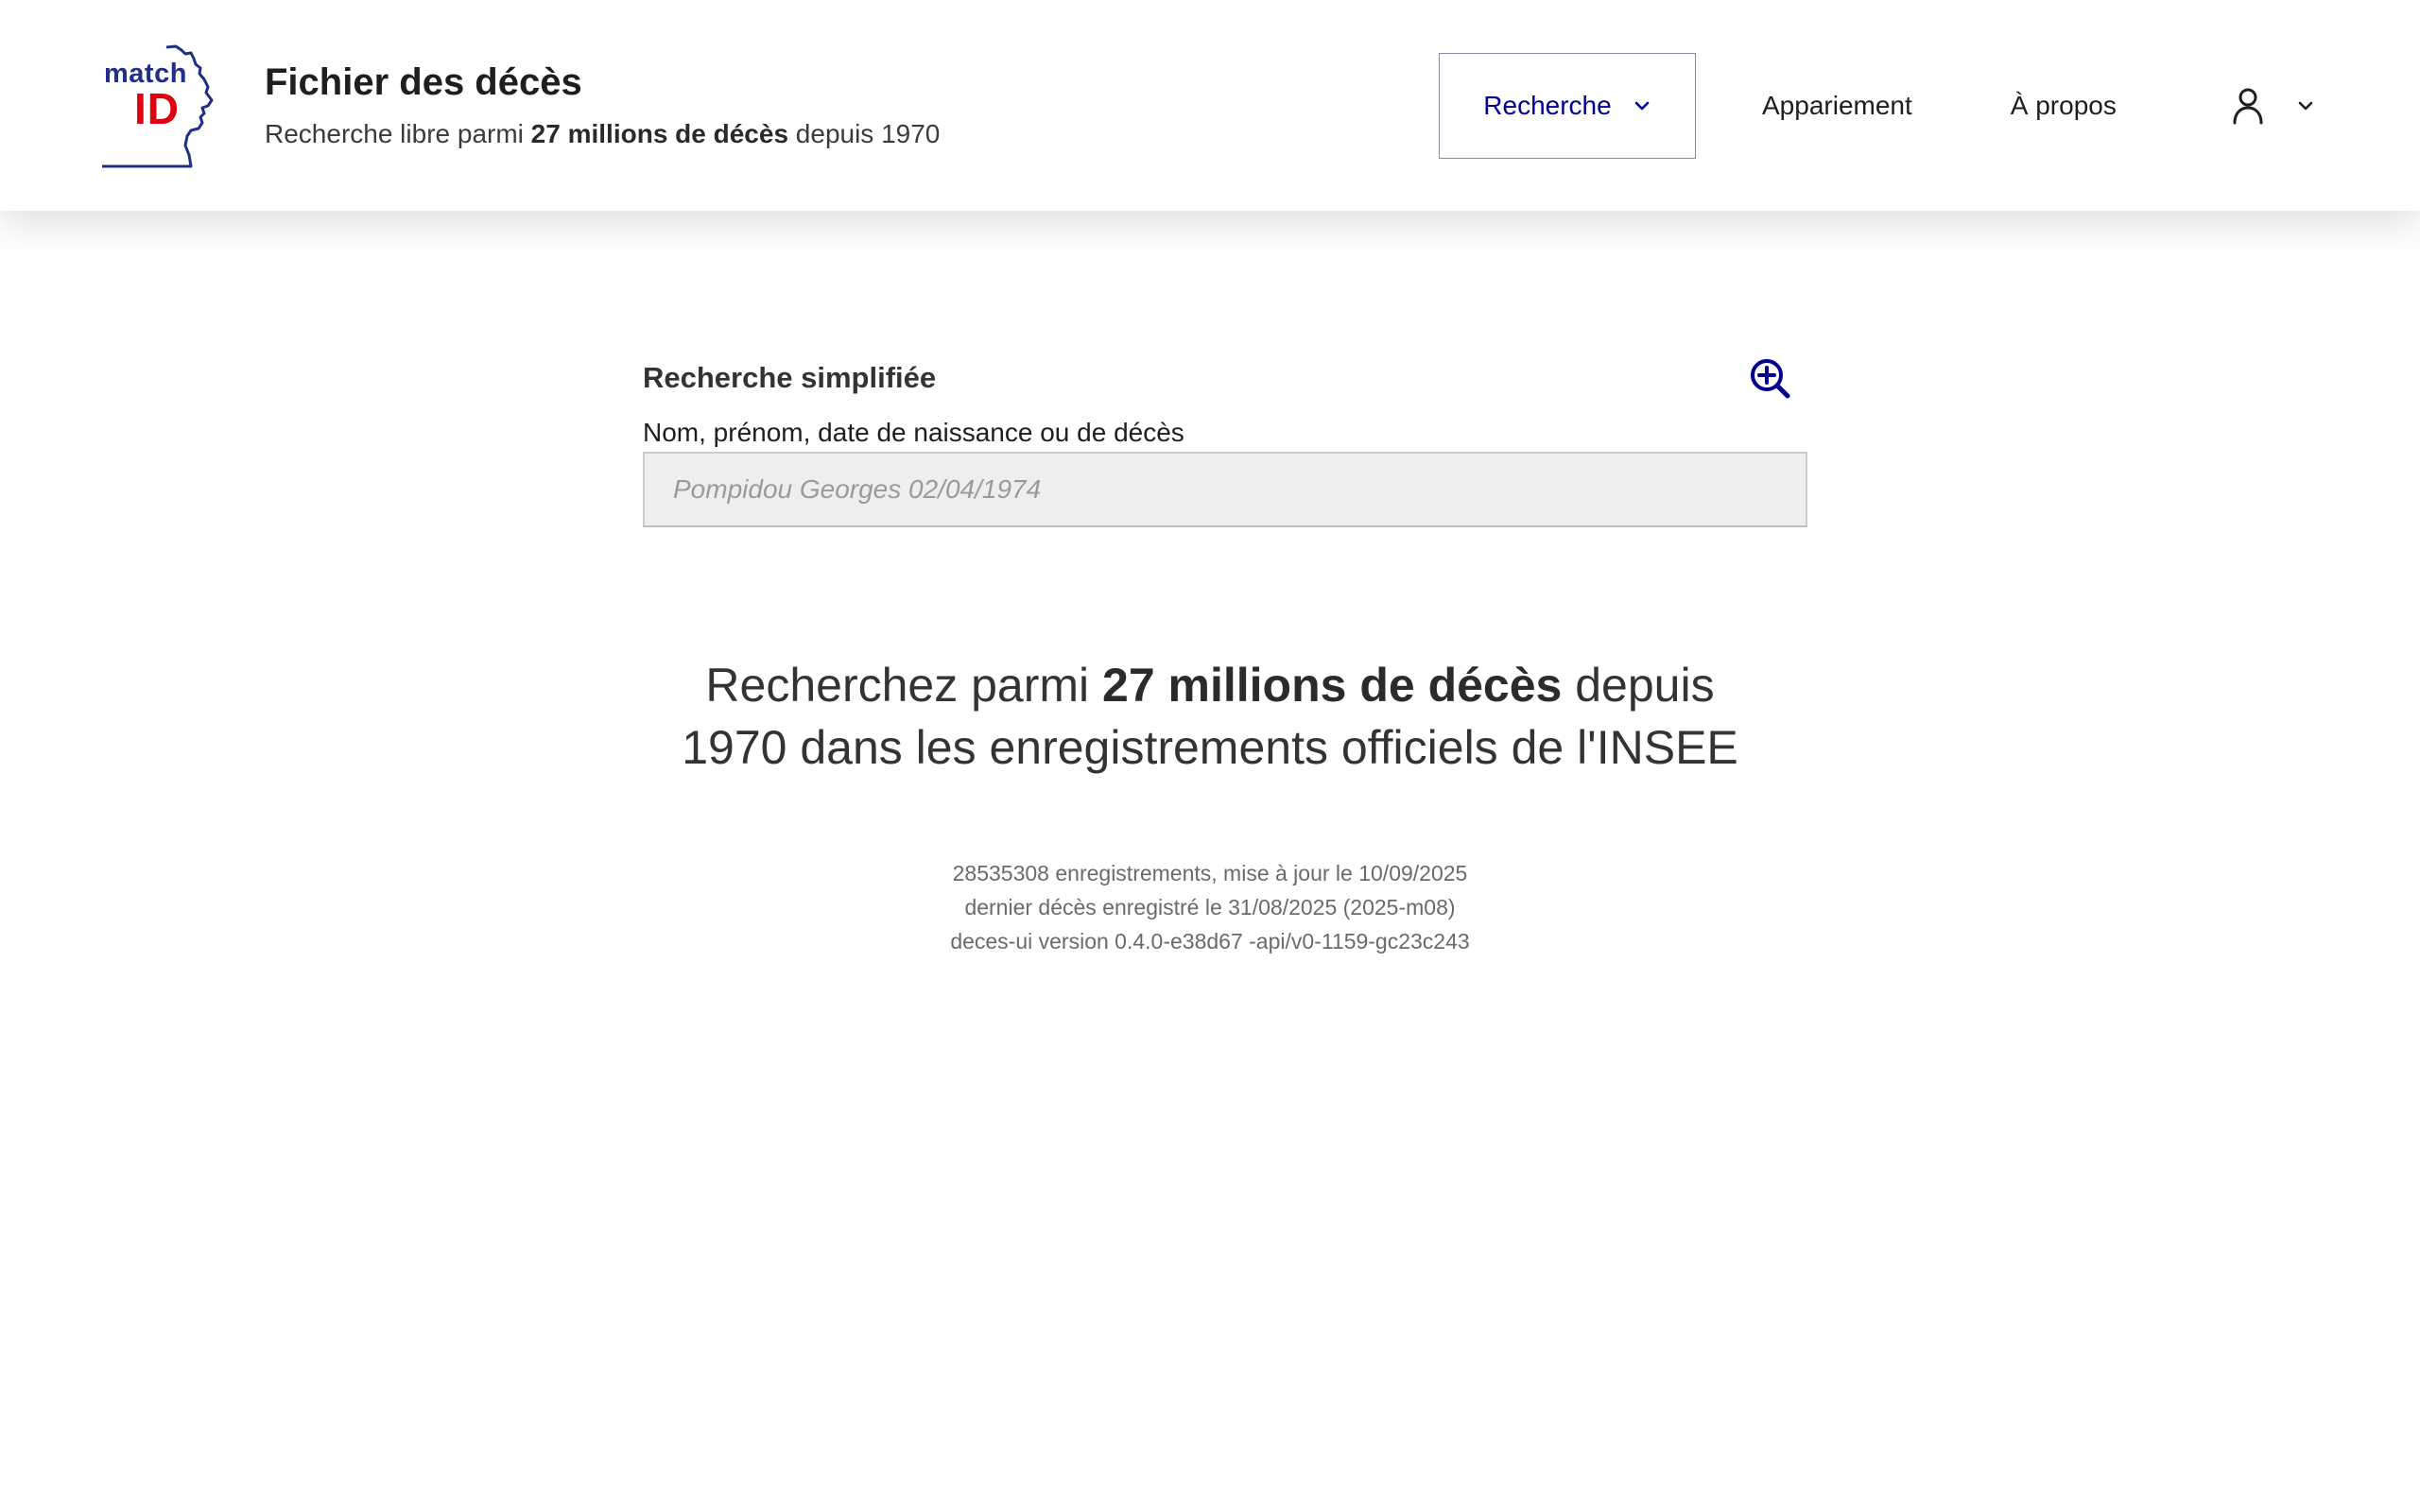 This screenshot has height=1512, width=2420. I want to click on nav-search-label: Recherche, so click(1547, 105).